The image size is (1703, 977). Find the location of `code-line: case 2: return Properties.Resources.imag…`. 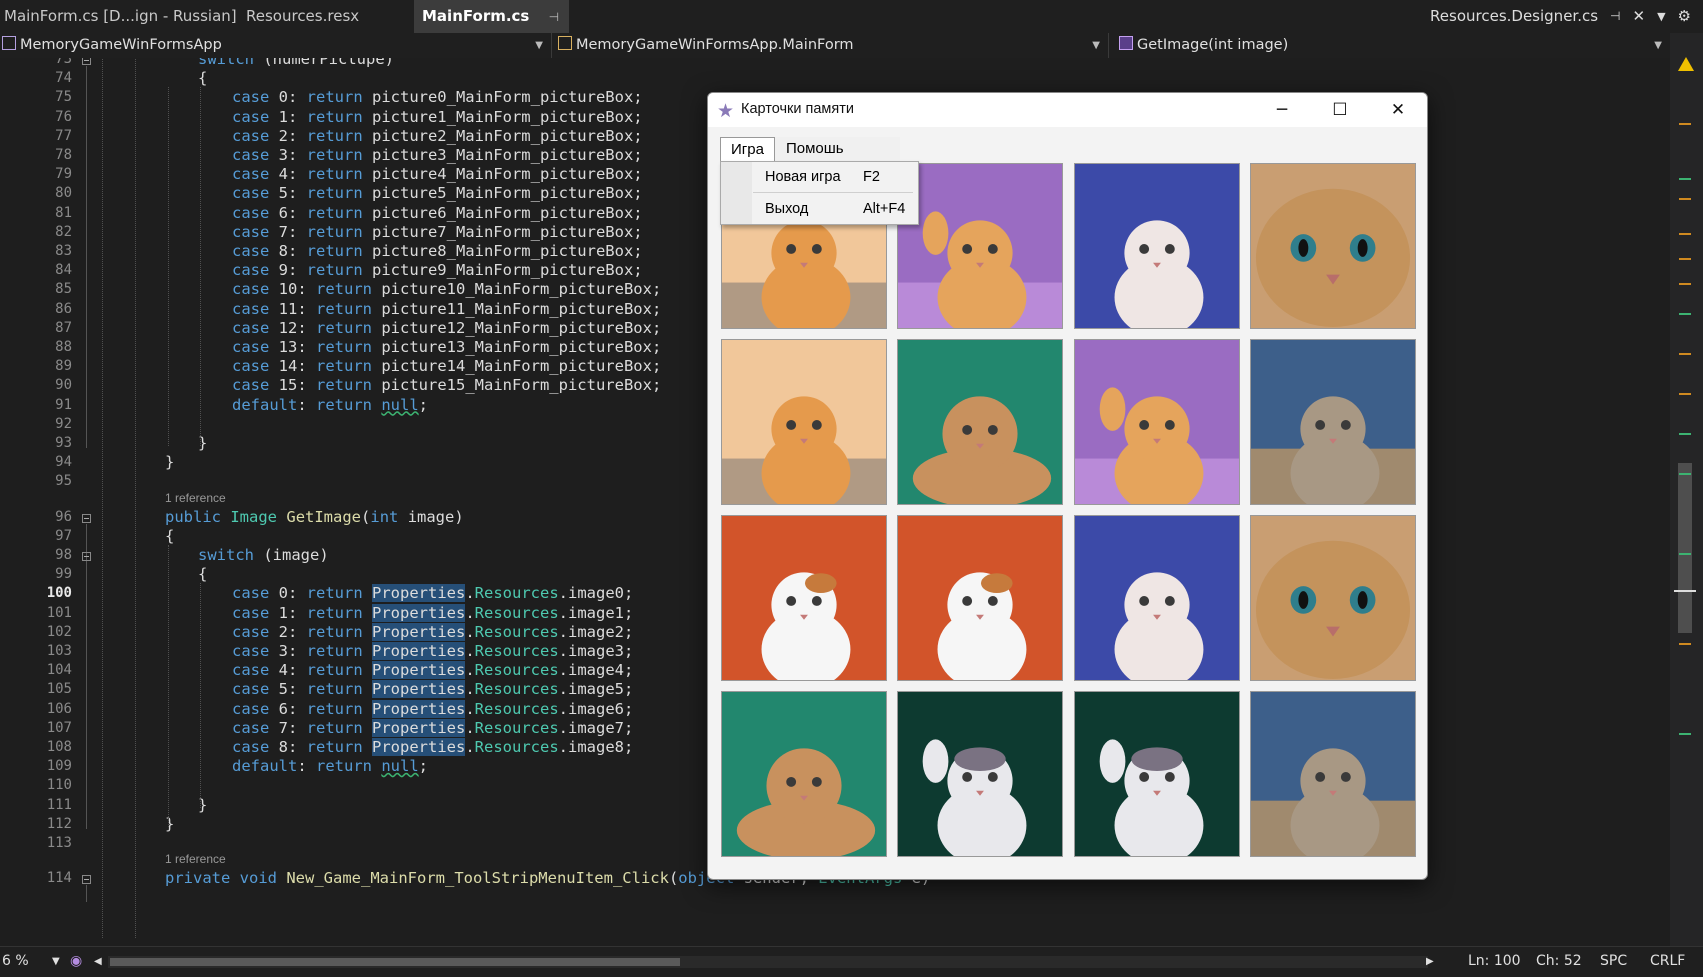

code-line: case 2: return Properties.Resources.imag… is located at coordinates (433, 631).